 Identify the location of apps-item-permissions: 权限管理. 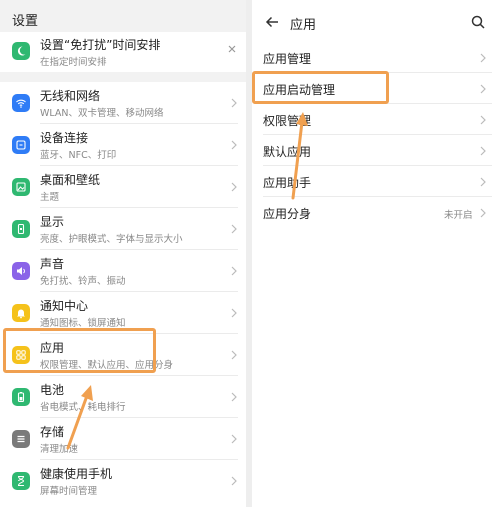
(376, 119).